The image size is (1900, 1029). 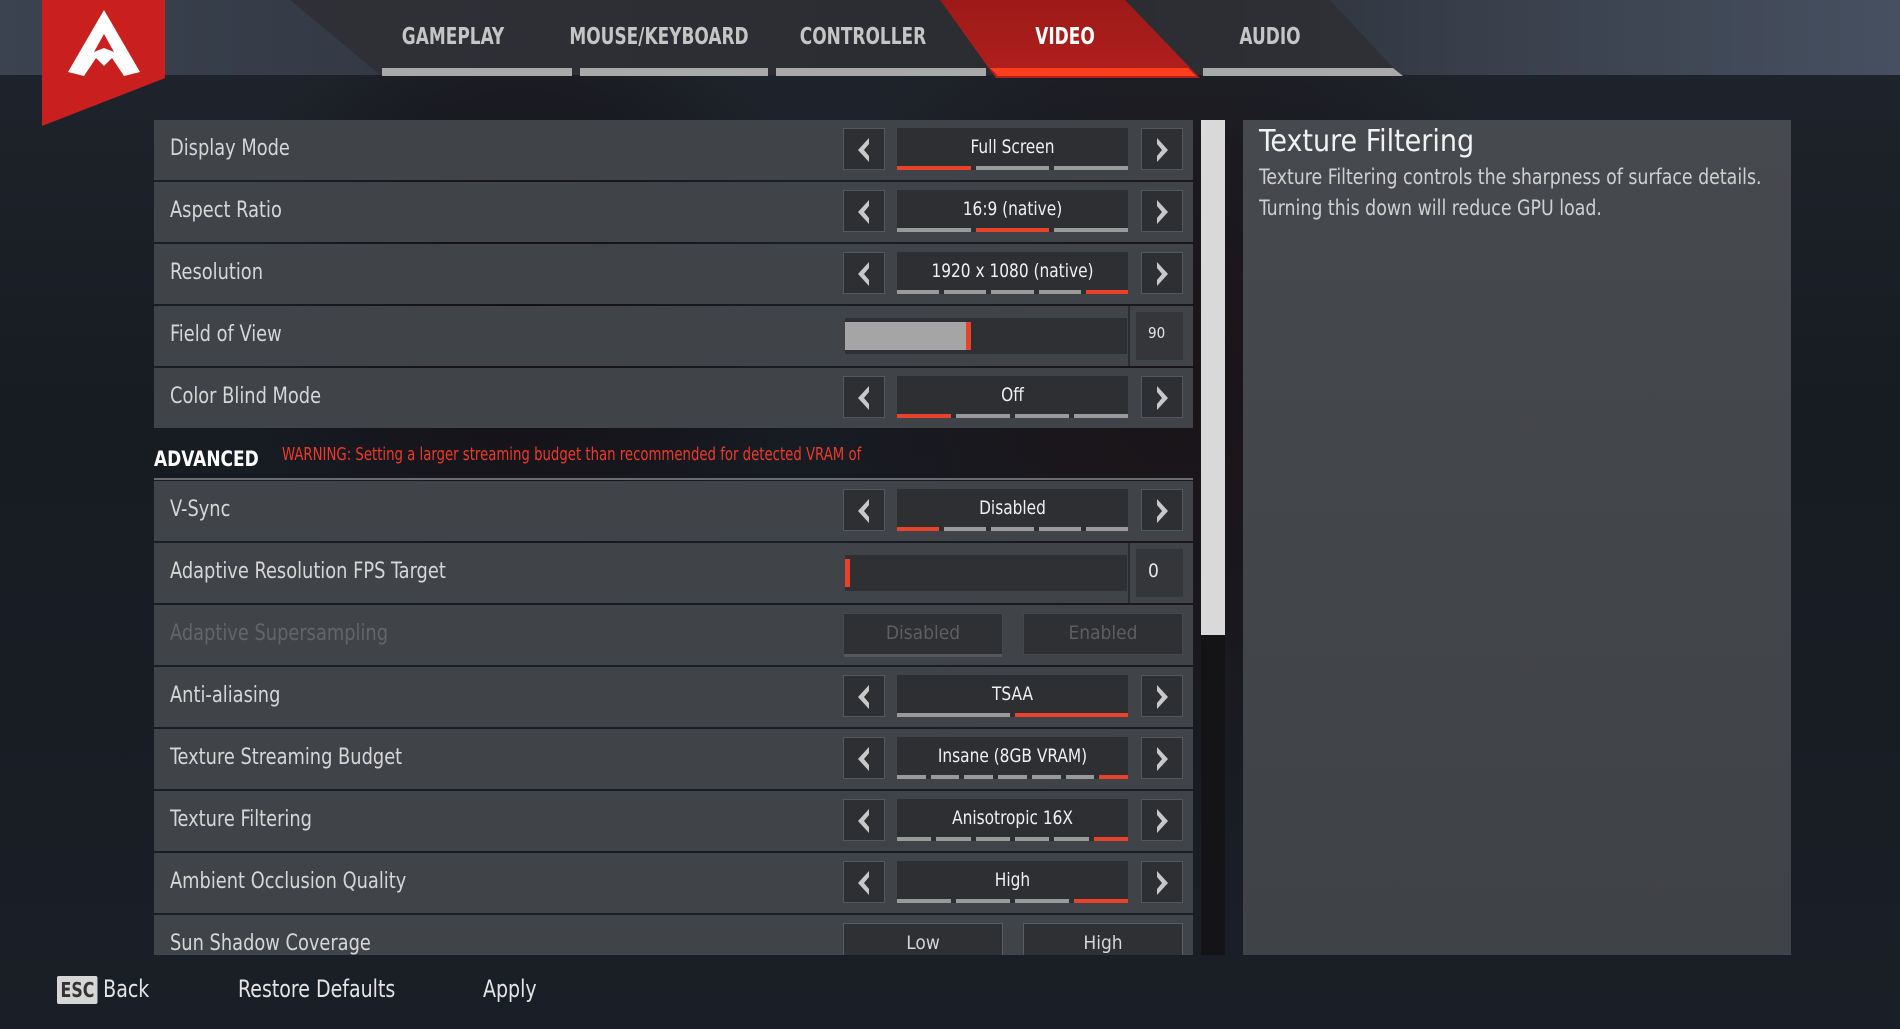 I want to click on setting-row-ambient-occlusion-quality: Ambient Occlusion Quality High, so click(x=673, y=883).